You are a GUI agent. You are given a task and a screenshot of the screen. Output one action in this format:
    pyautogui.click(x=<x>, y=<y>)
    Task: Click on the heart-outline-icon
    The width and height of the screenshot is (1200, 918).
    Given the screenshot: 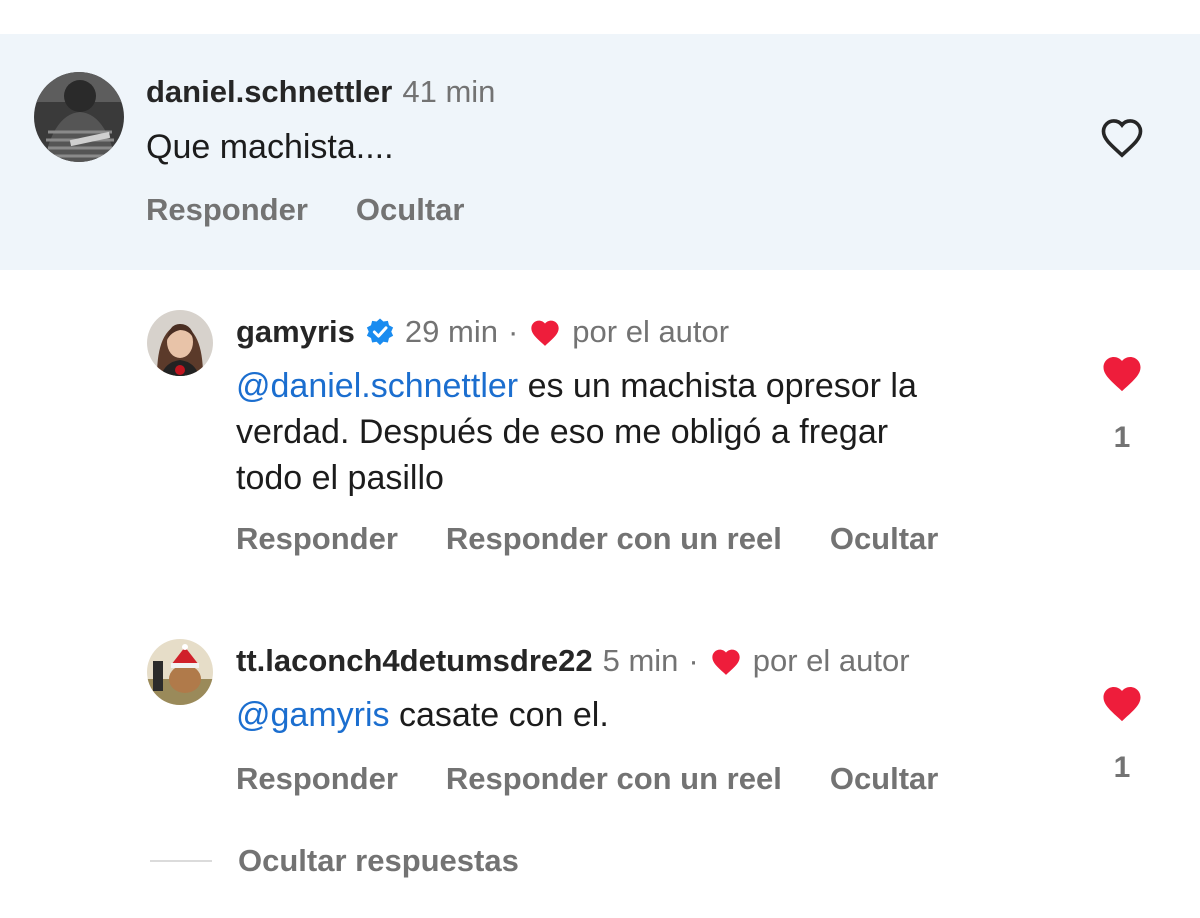 What is the action you would take?
    pyautogui.click(x=1122, y=140)
    